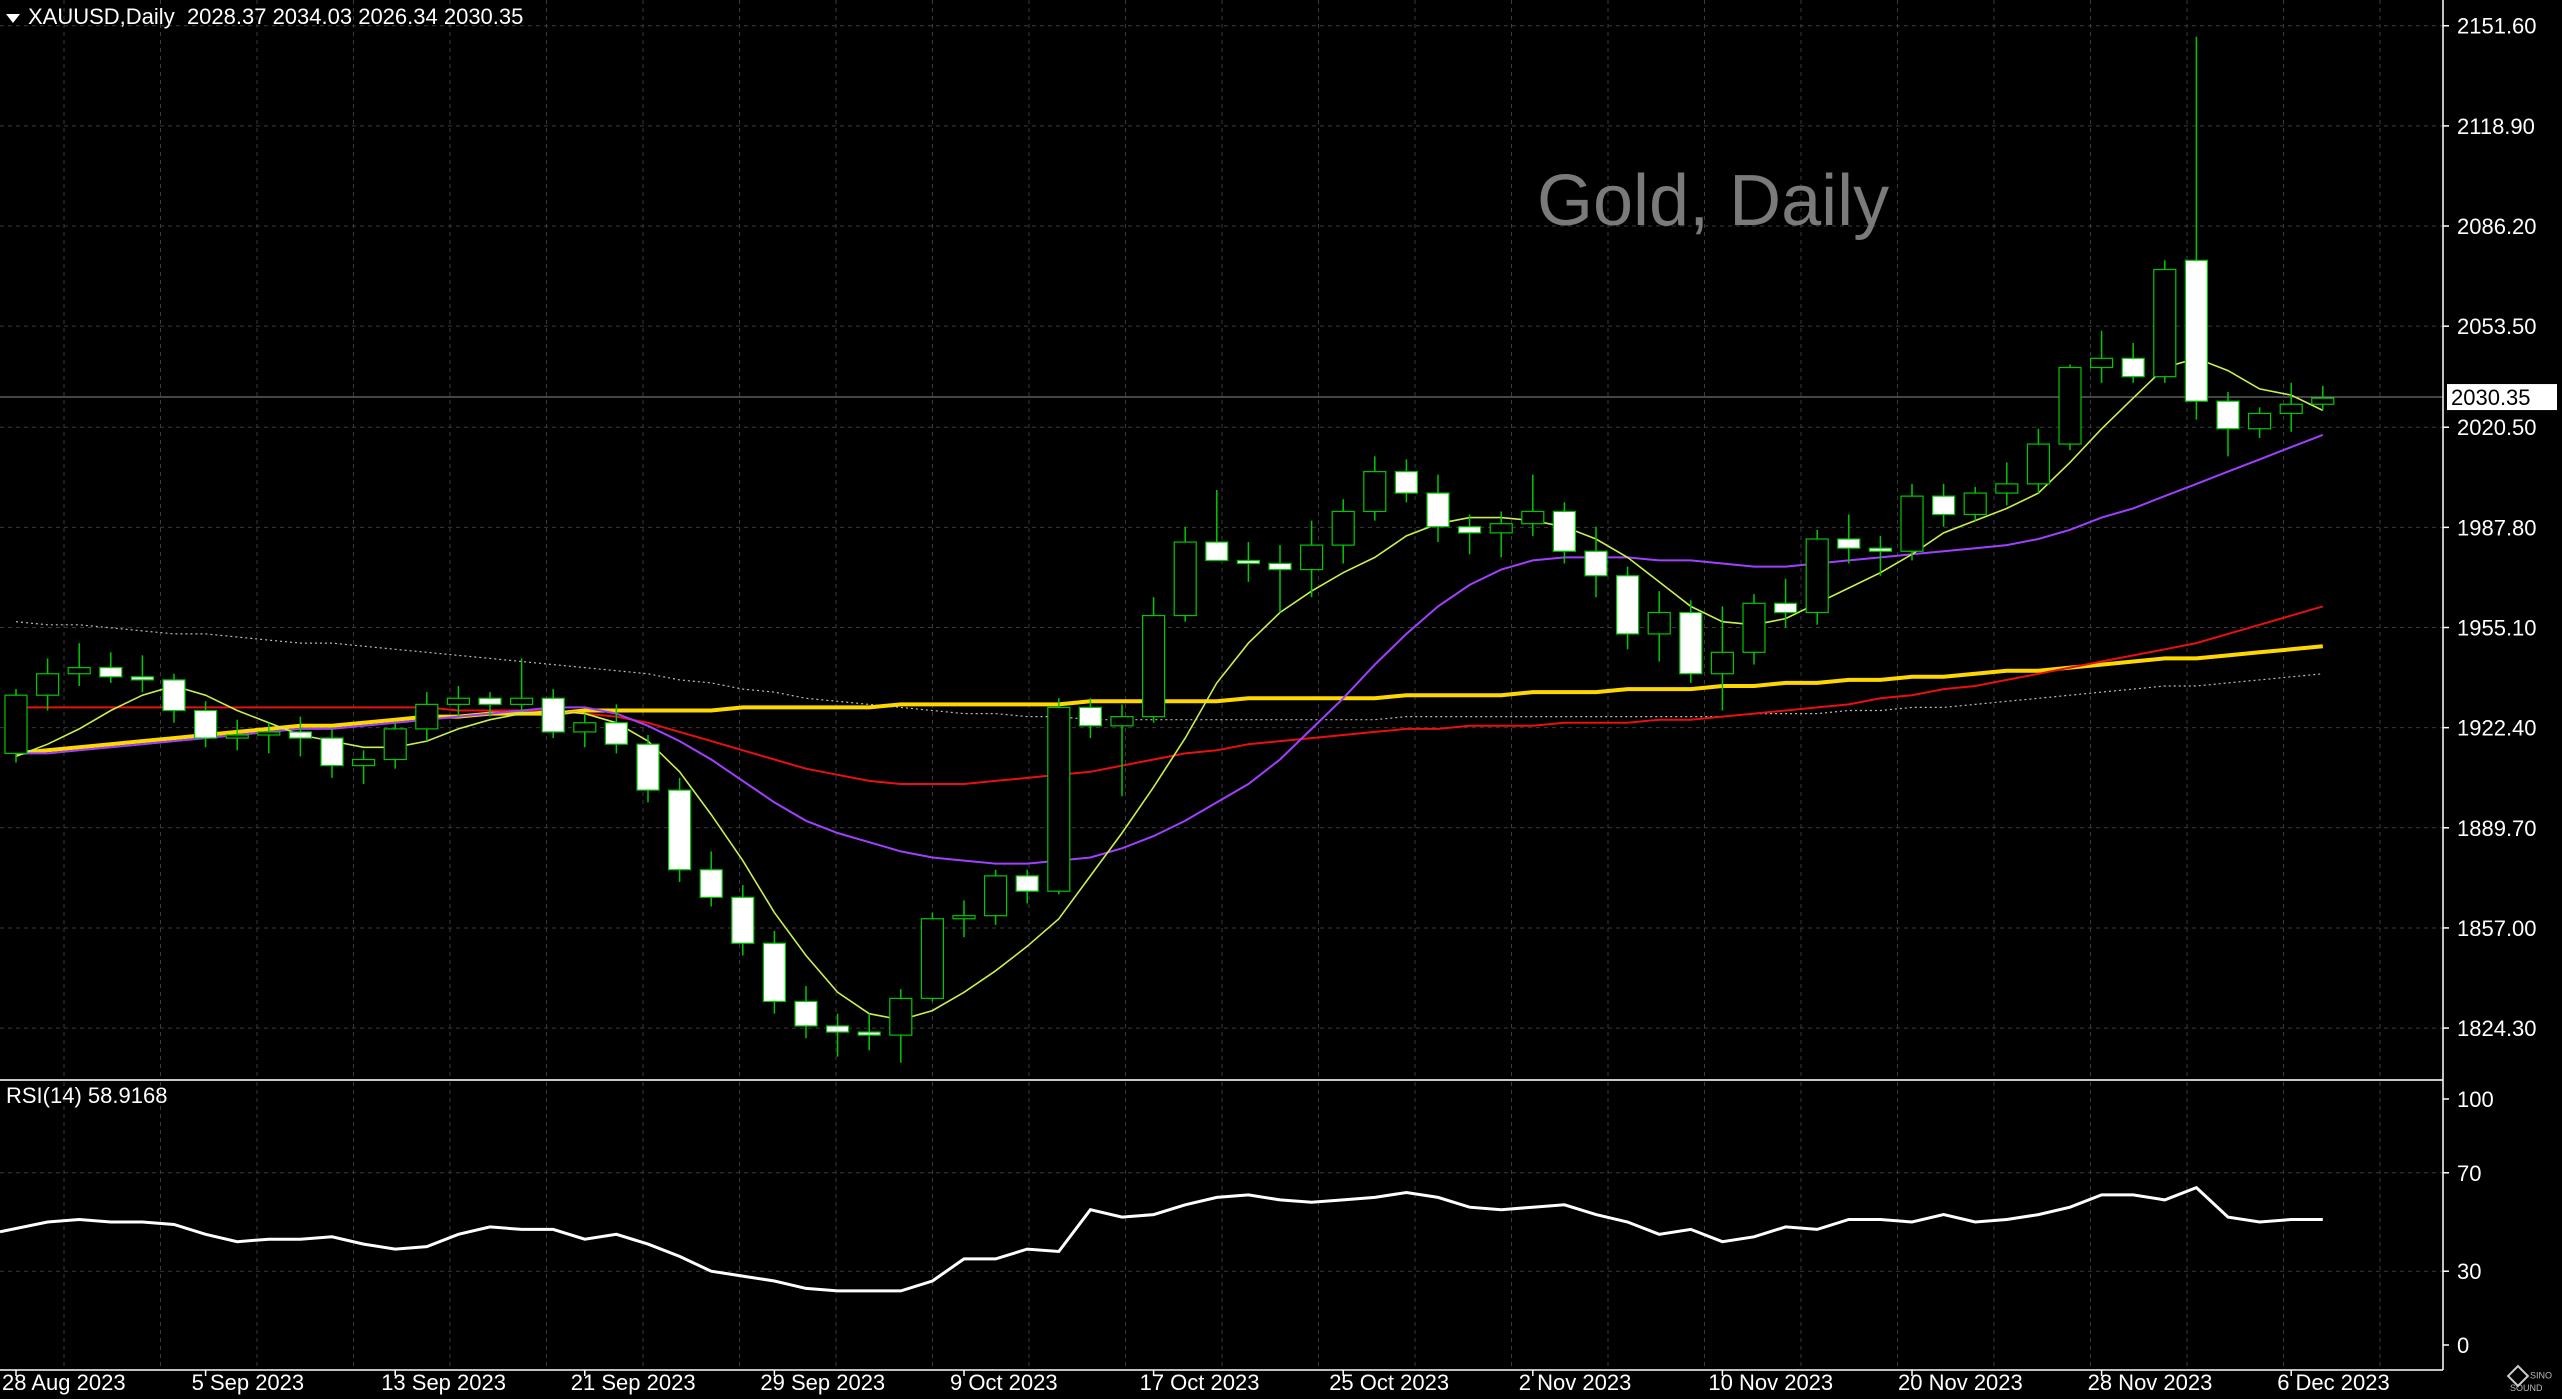 The image size is (2562, 1399). Describe the element at coordinates (2497, 728) in the screenshot. I see `price-tick-label: 1922.40` at that location.